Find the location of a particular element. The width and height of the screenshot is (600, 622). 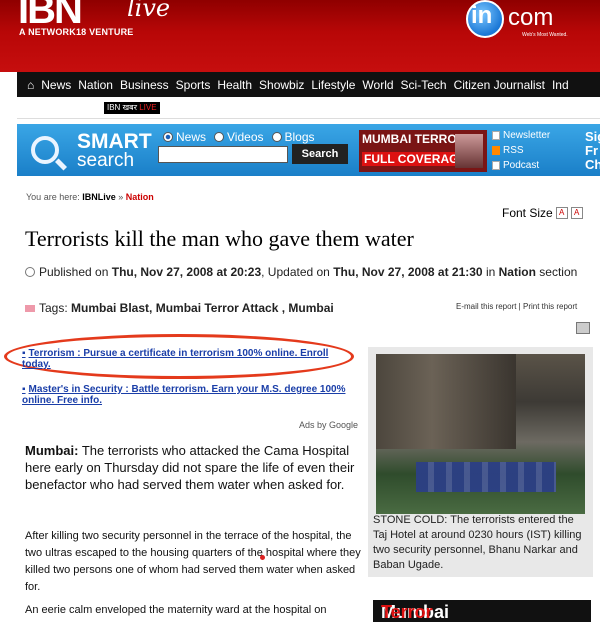

radio-blogs-label: Blogs is located at coordinates (300, 137).